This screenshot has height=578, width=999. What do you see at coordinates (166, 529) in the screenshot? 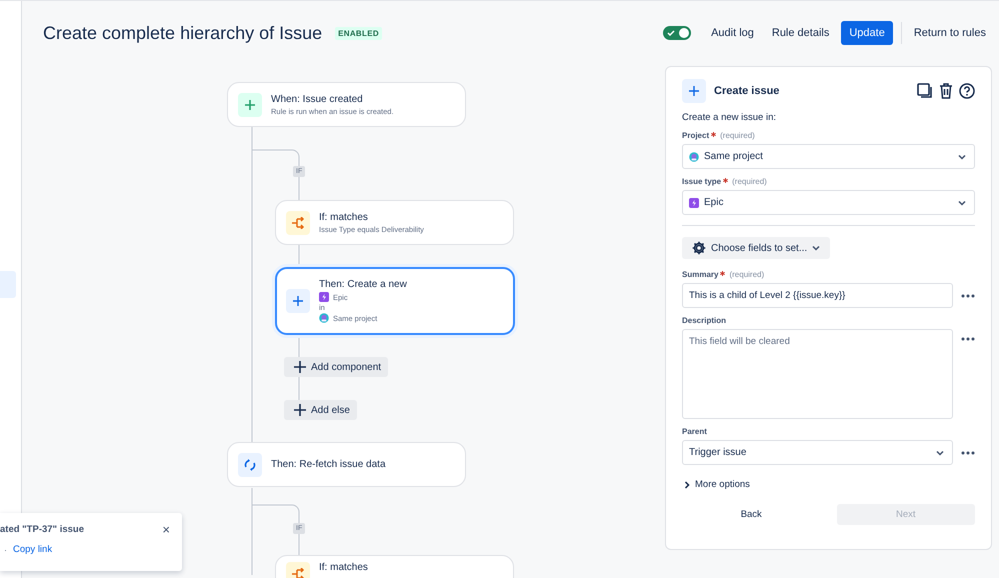
I see `close-button: ×` at bounding box center [166, 529].